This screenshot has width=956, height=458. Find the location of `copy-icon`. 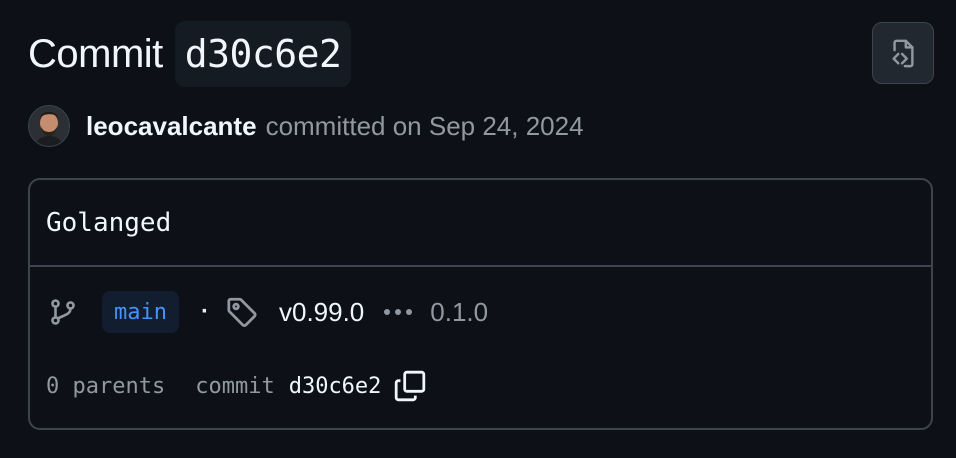

copy-icon is located at coordinates (410, 386).